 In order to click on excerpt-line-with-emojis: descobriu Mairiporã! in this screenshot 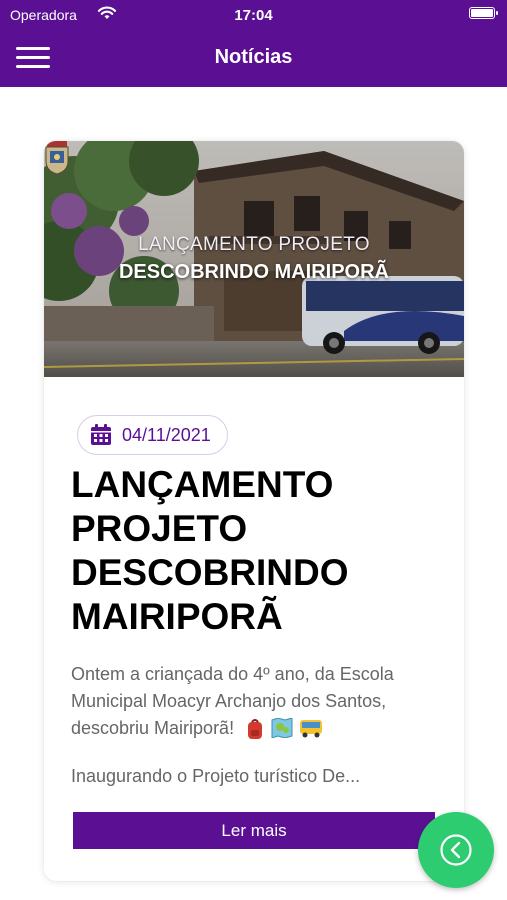, I will do `click(261, 728)`.